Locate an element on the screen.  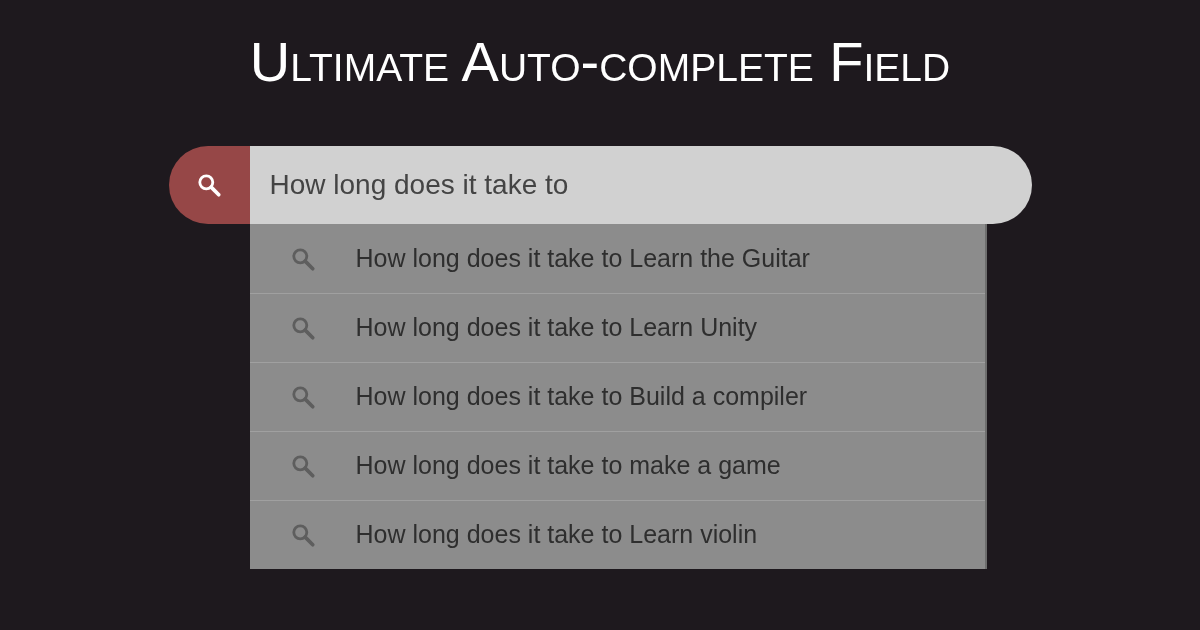
suggestion-item: How long does it take to Build a compiler is located at coordinates (617, 396).